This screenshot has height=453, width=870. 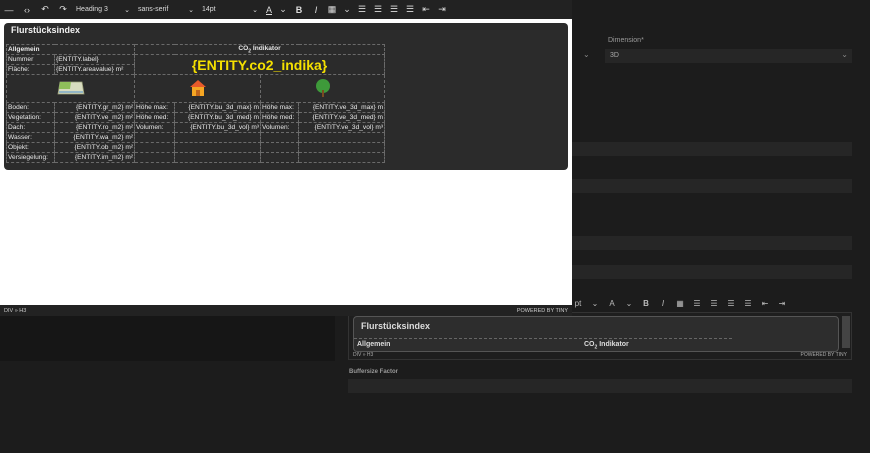 What do you see at coordinates (600, 386) in the screenshot?
I see `buffersize-input` at bounding box center [600, 386].